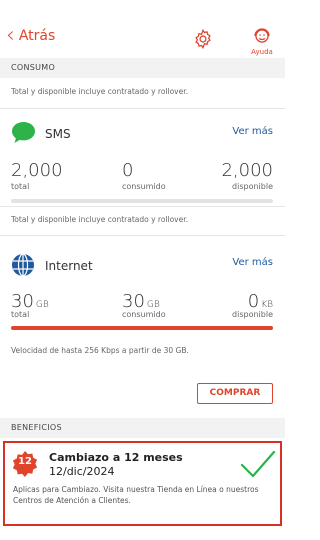  I want to click on internet-consumed-label: consumido, so click(144, 314).